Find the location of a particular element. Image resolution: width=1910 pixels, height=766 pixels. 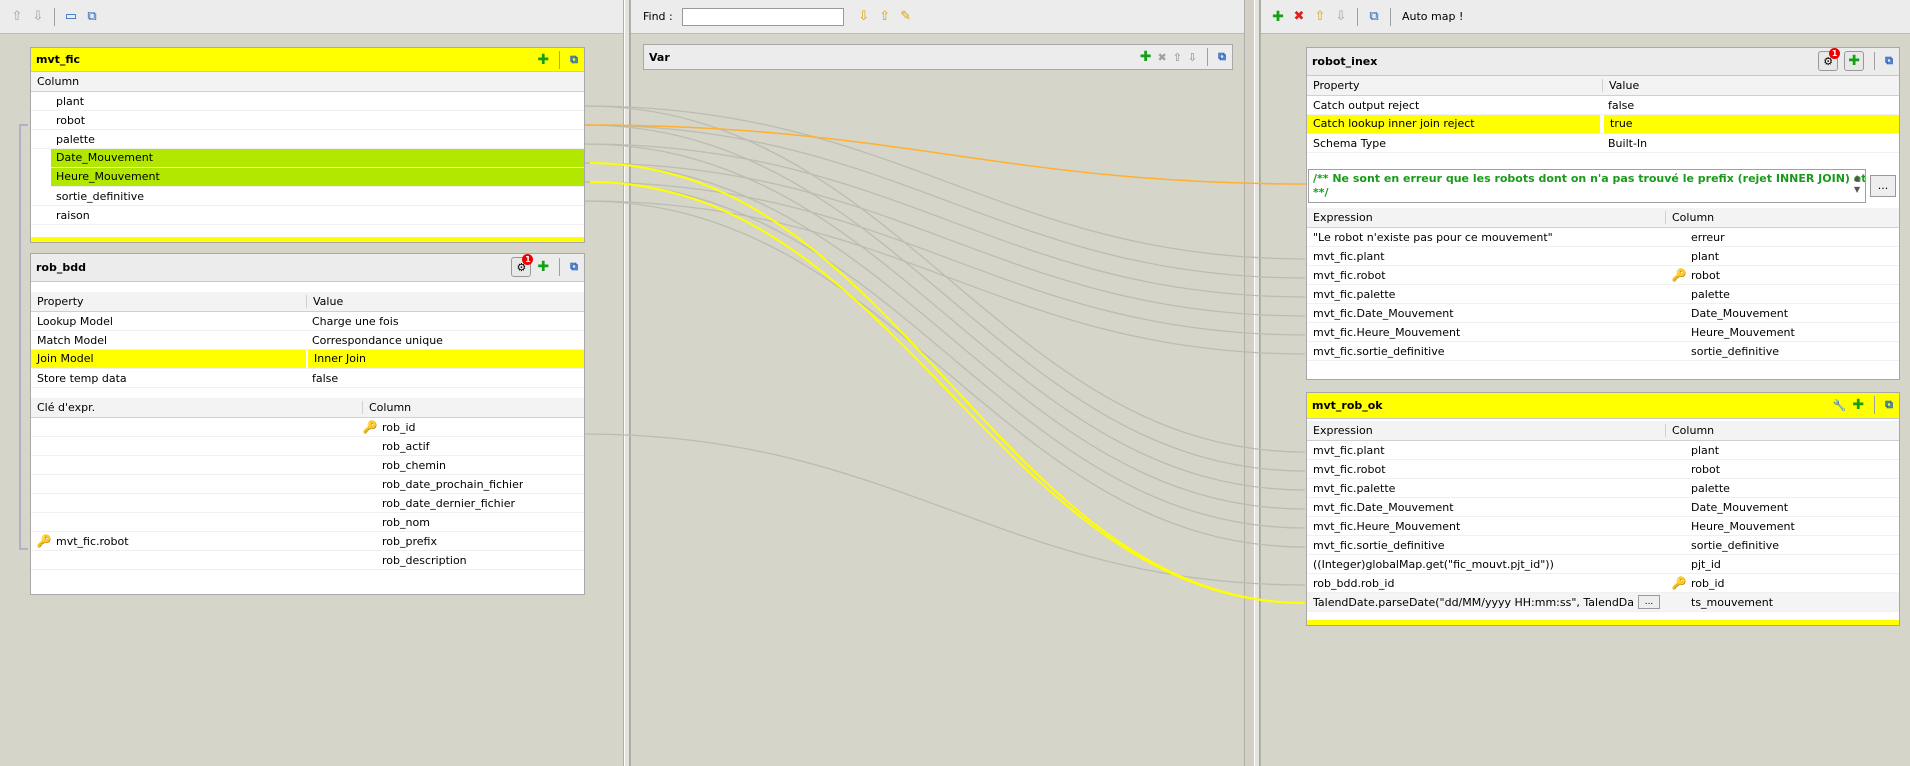

find-next-icon: ⇩ is located at coordinates (864, 17).